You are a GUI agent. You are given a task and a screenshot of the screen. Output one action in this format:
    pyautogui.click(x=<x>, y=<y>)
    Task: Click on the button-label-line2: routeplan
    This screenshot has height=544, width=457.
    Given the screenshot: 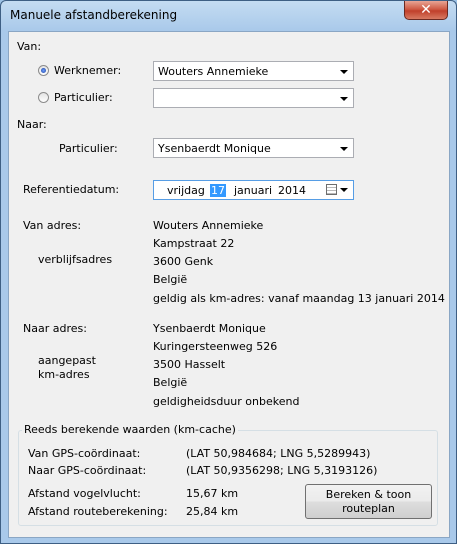 What is the action you would take?
    pyautogui.click(x=368, y=508)
    